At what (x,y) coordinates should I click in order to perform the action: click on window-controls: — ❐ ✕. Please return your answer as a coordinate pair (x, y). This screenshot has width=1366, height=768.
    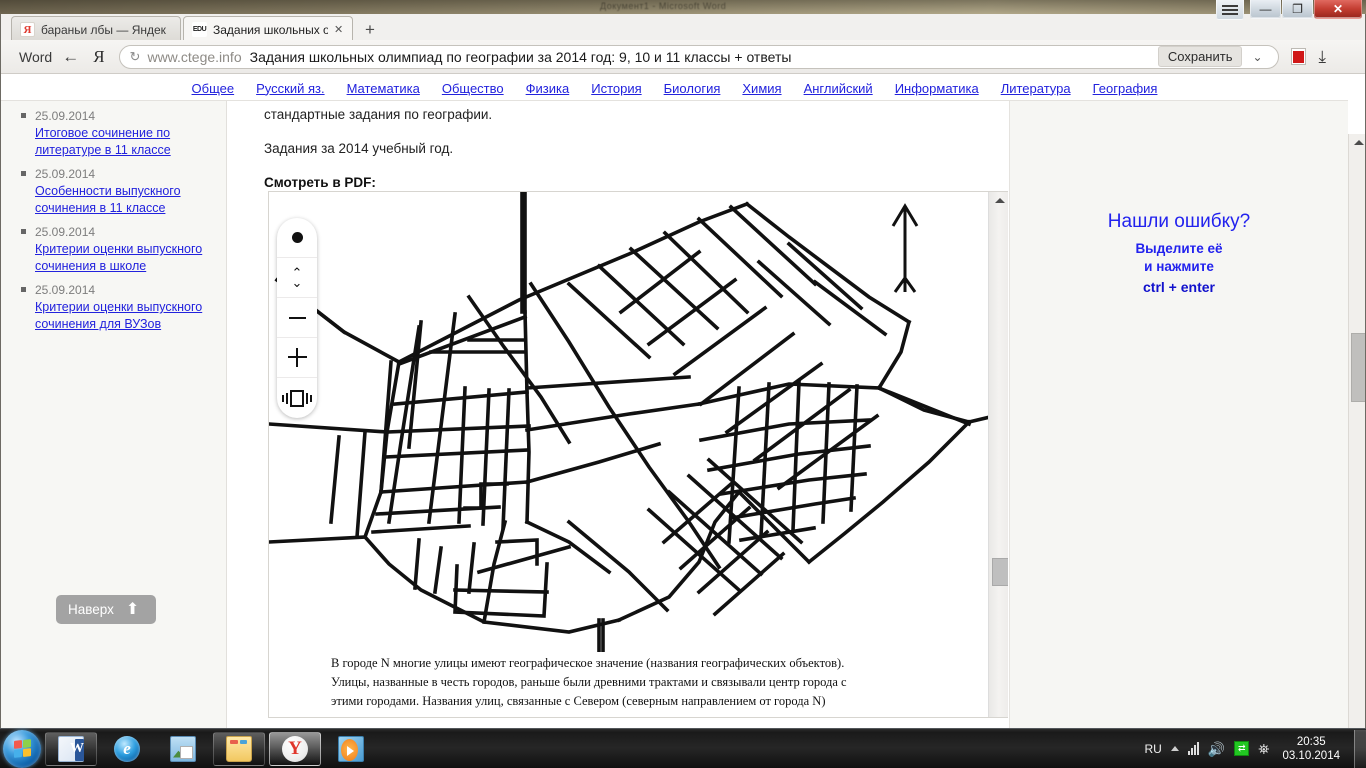
    Looking at the image, I should click on (1305, 11).